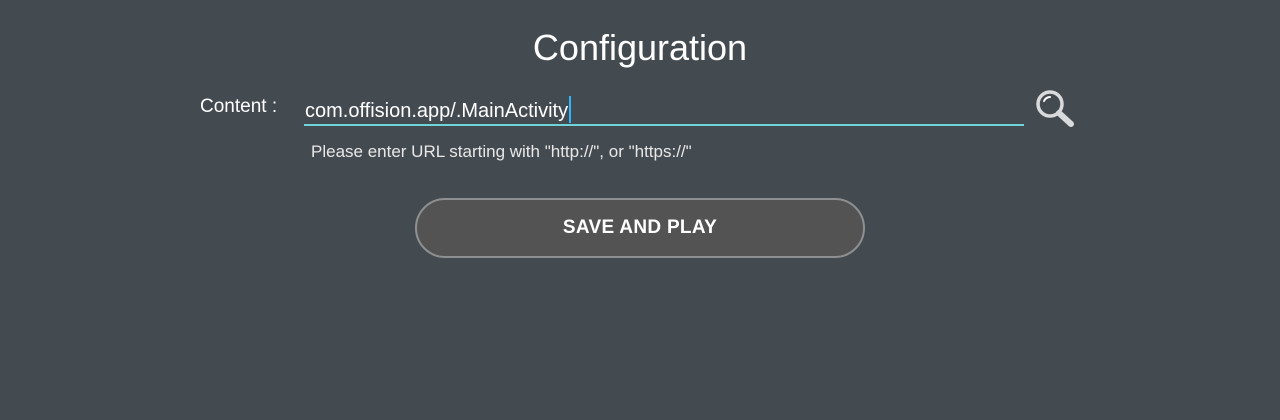  What do you see at coordinates (570, 109) in the screenshot?
I see `text-caret` at bounding box center [570, 109].